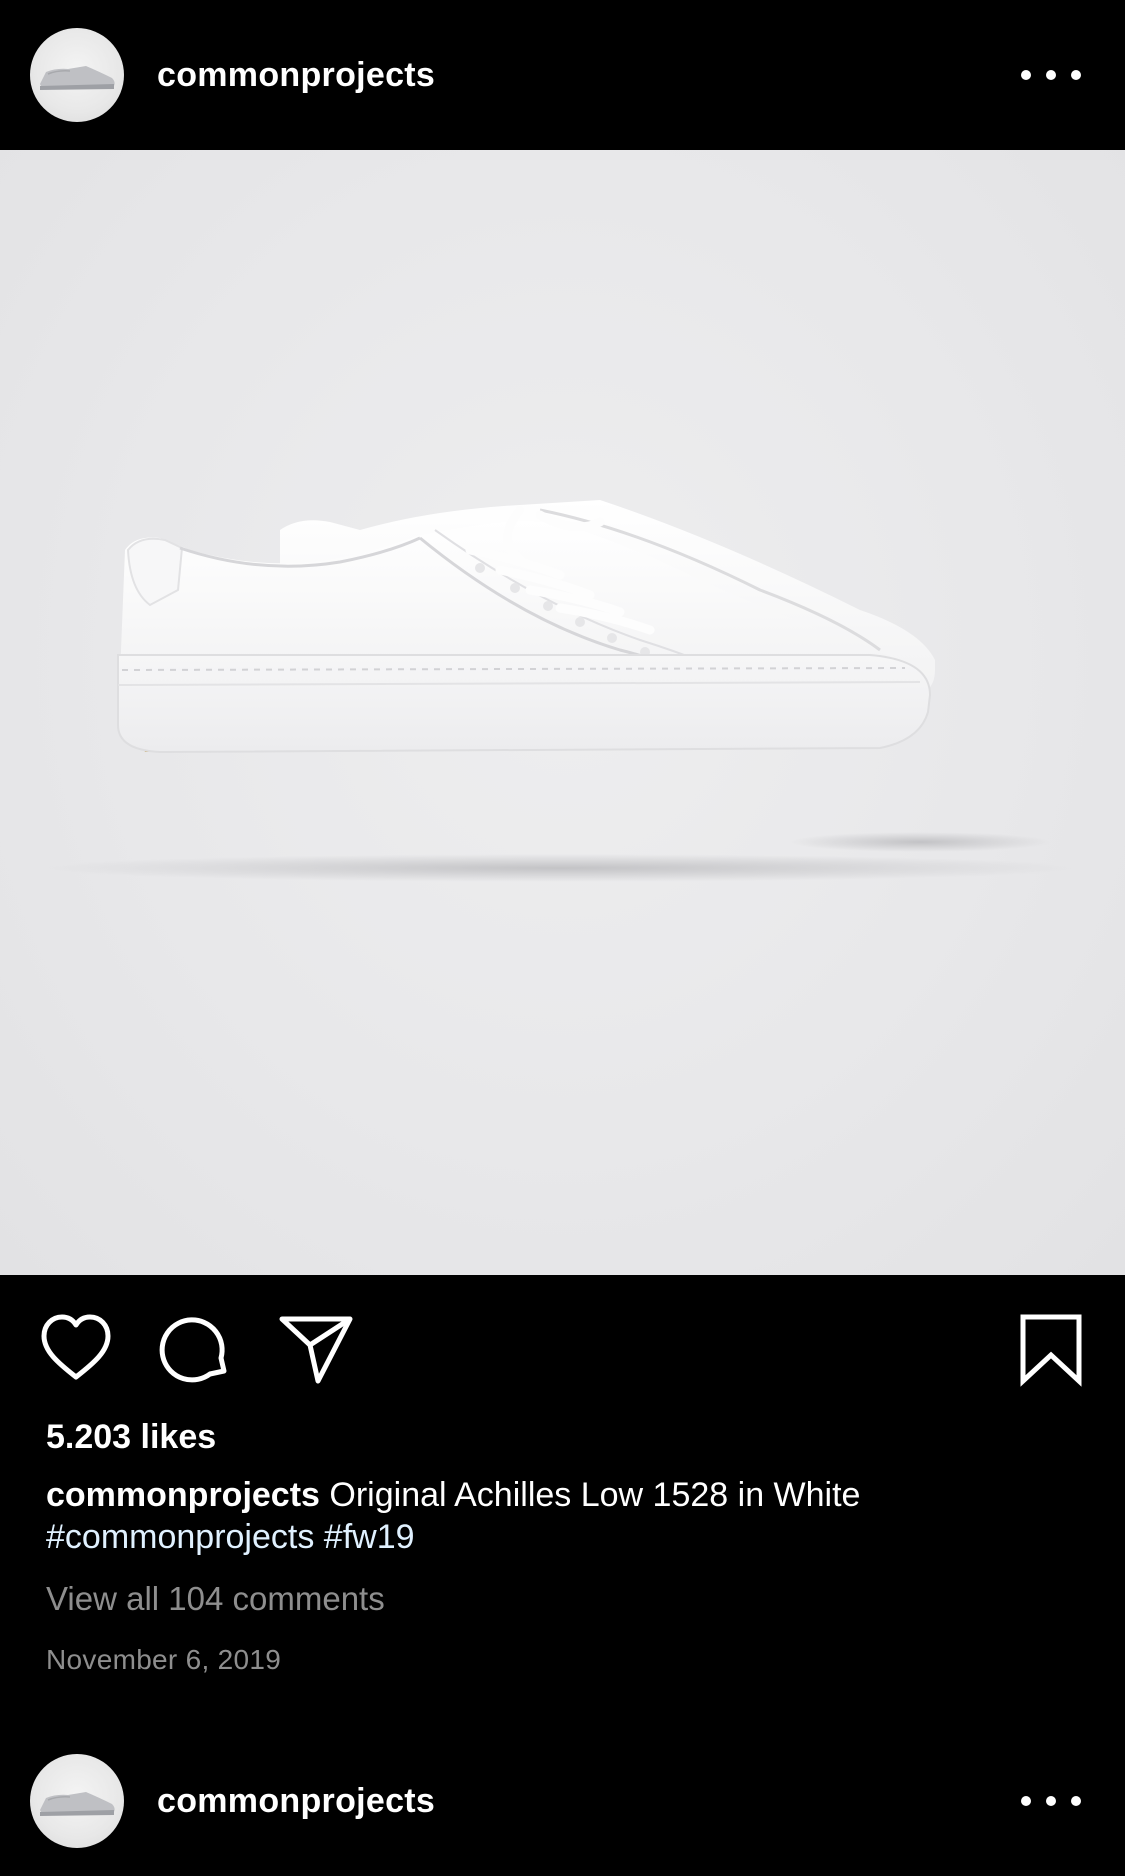 This screenshot has height=1876, width=1125. What do you see at coordinates (193, 1350) in the screenshot?
I see `comment-icon` at bounding box center [193, 1350].